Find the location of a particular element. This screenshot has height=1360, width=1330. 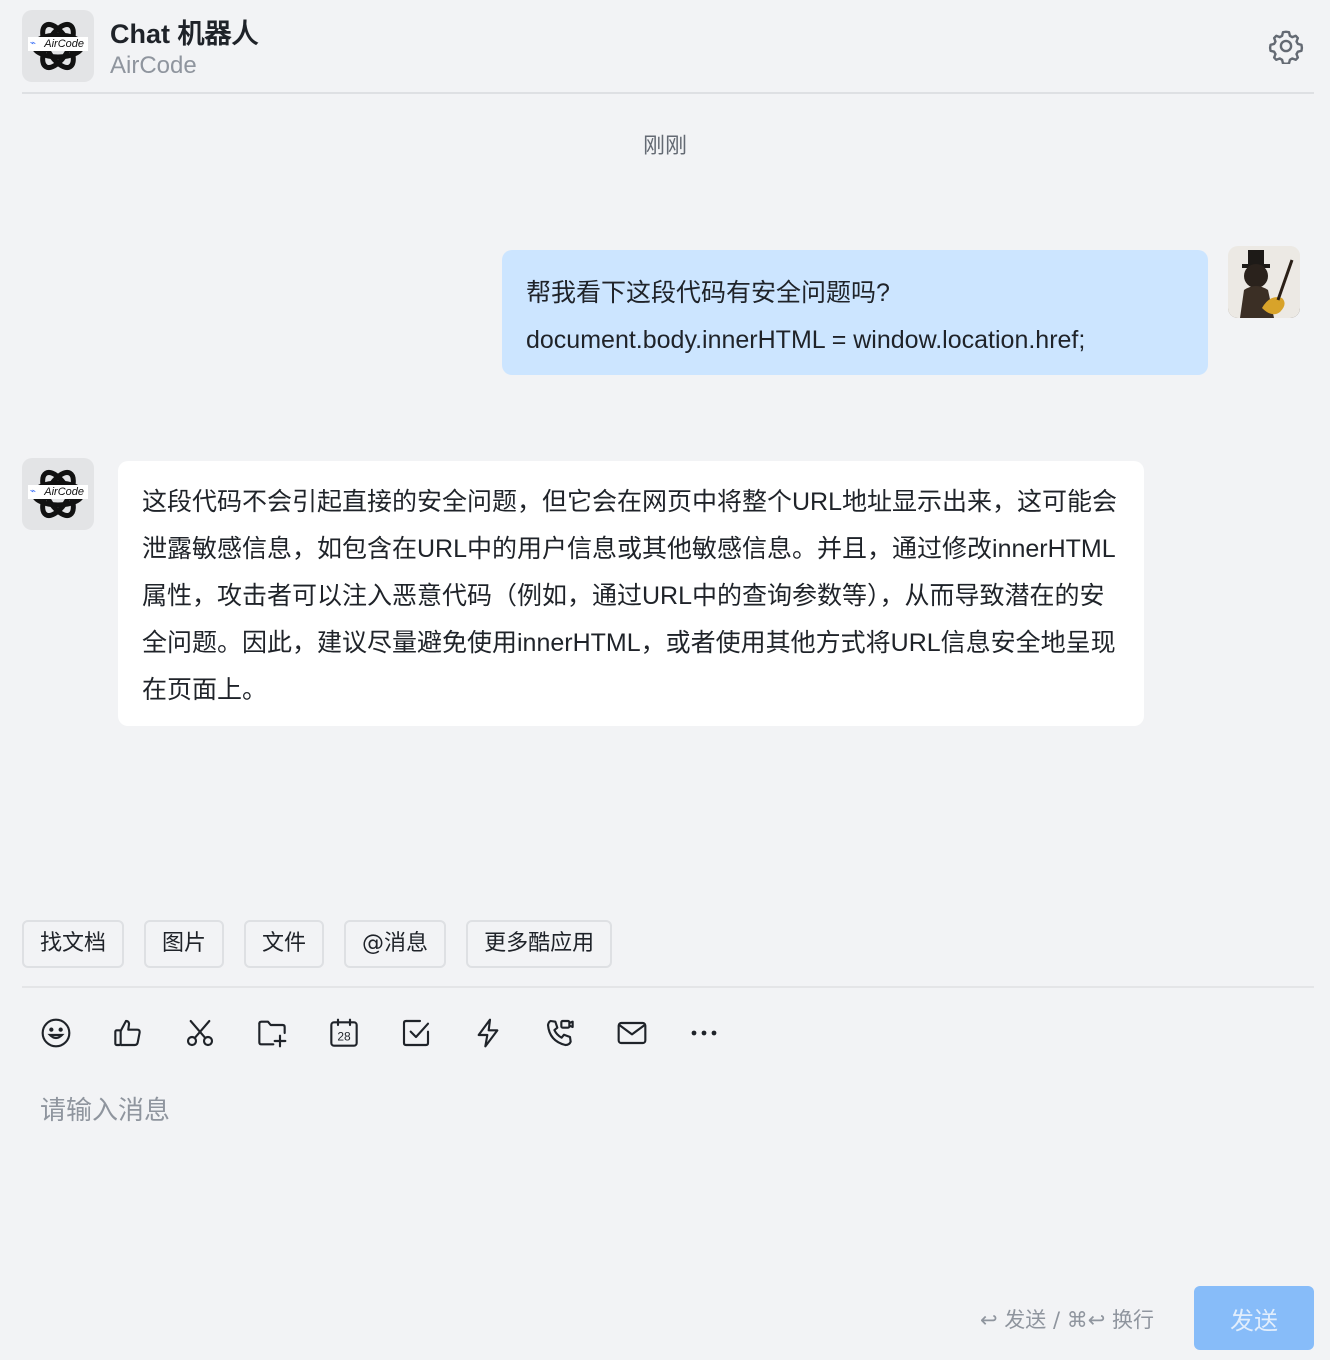

checkbox-icon is located at coordinates (416, 1033).